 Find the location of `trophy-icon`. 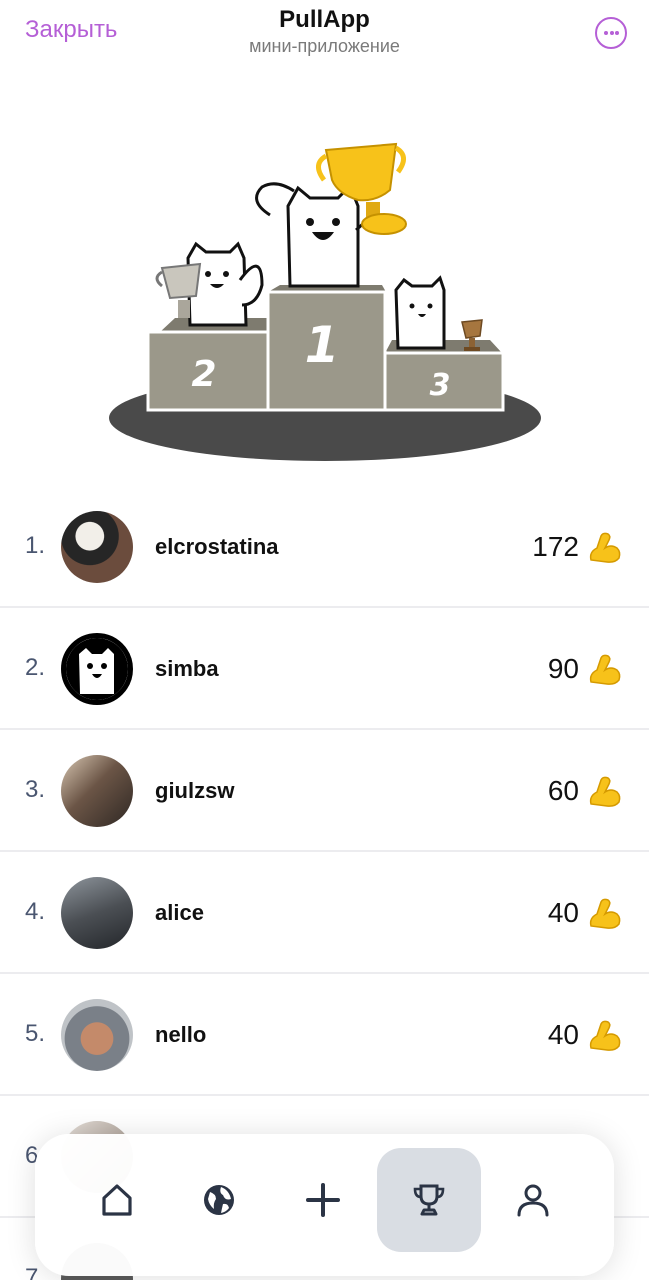

trophy-icon is located at coordinates (429, 1200).